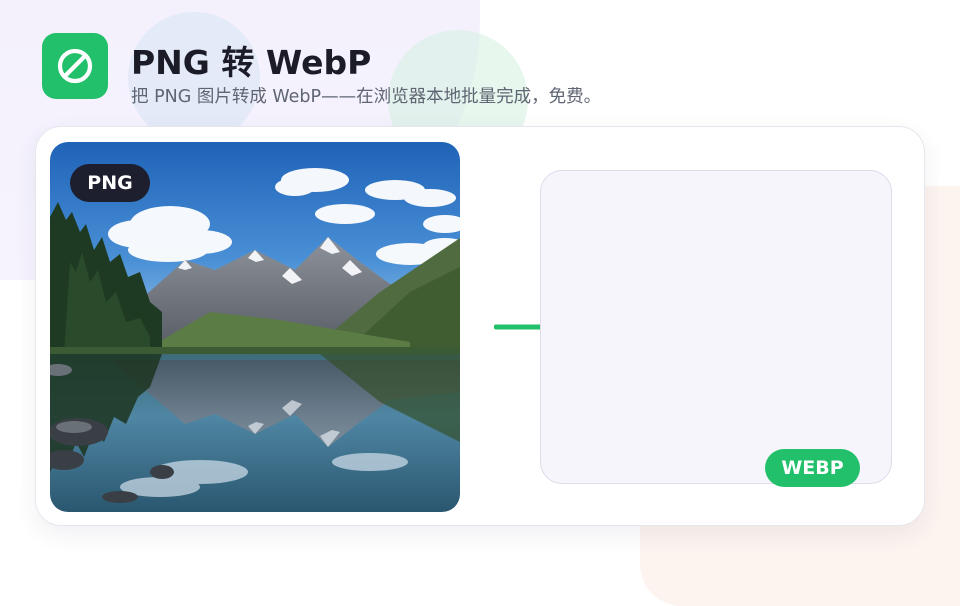 This screenshot has height=606, width=960. Describe the element at coordinates (366, 97) in the screenshot. I see `page-subtitle: 把 PNG 图片转成 WebP——在浏览器本地批量完成，免费。` at that location.